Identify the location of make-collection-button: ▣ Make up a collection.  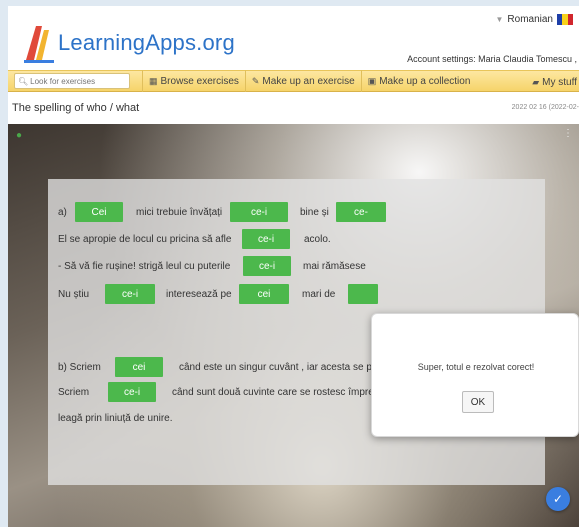
(418, 81).